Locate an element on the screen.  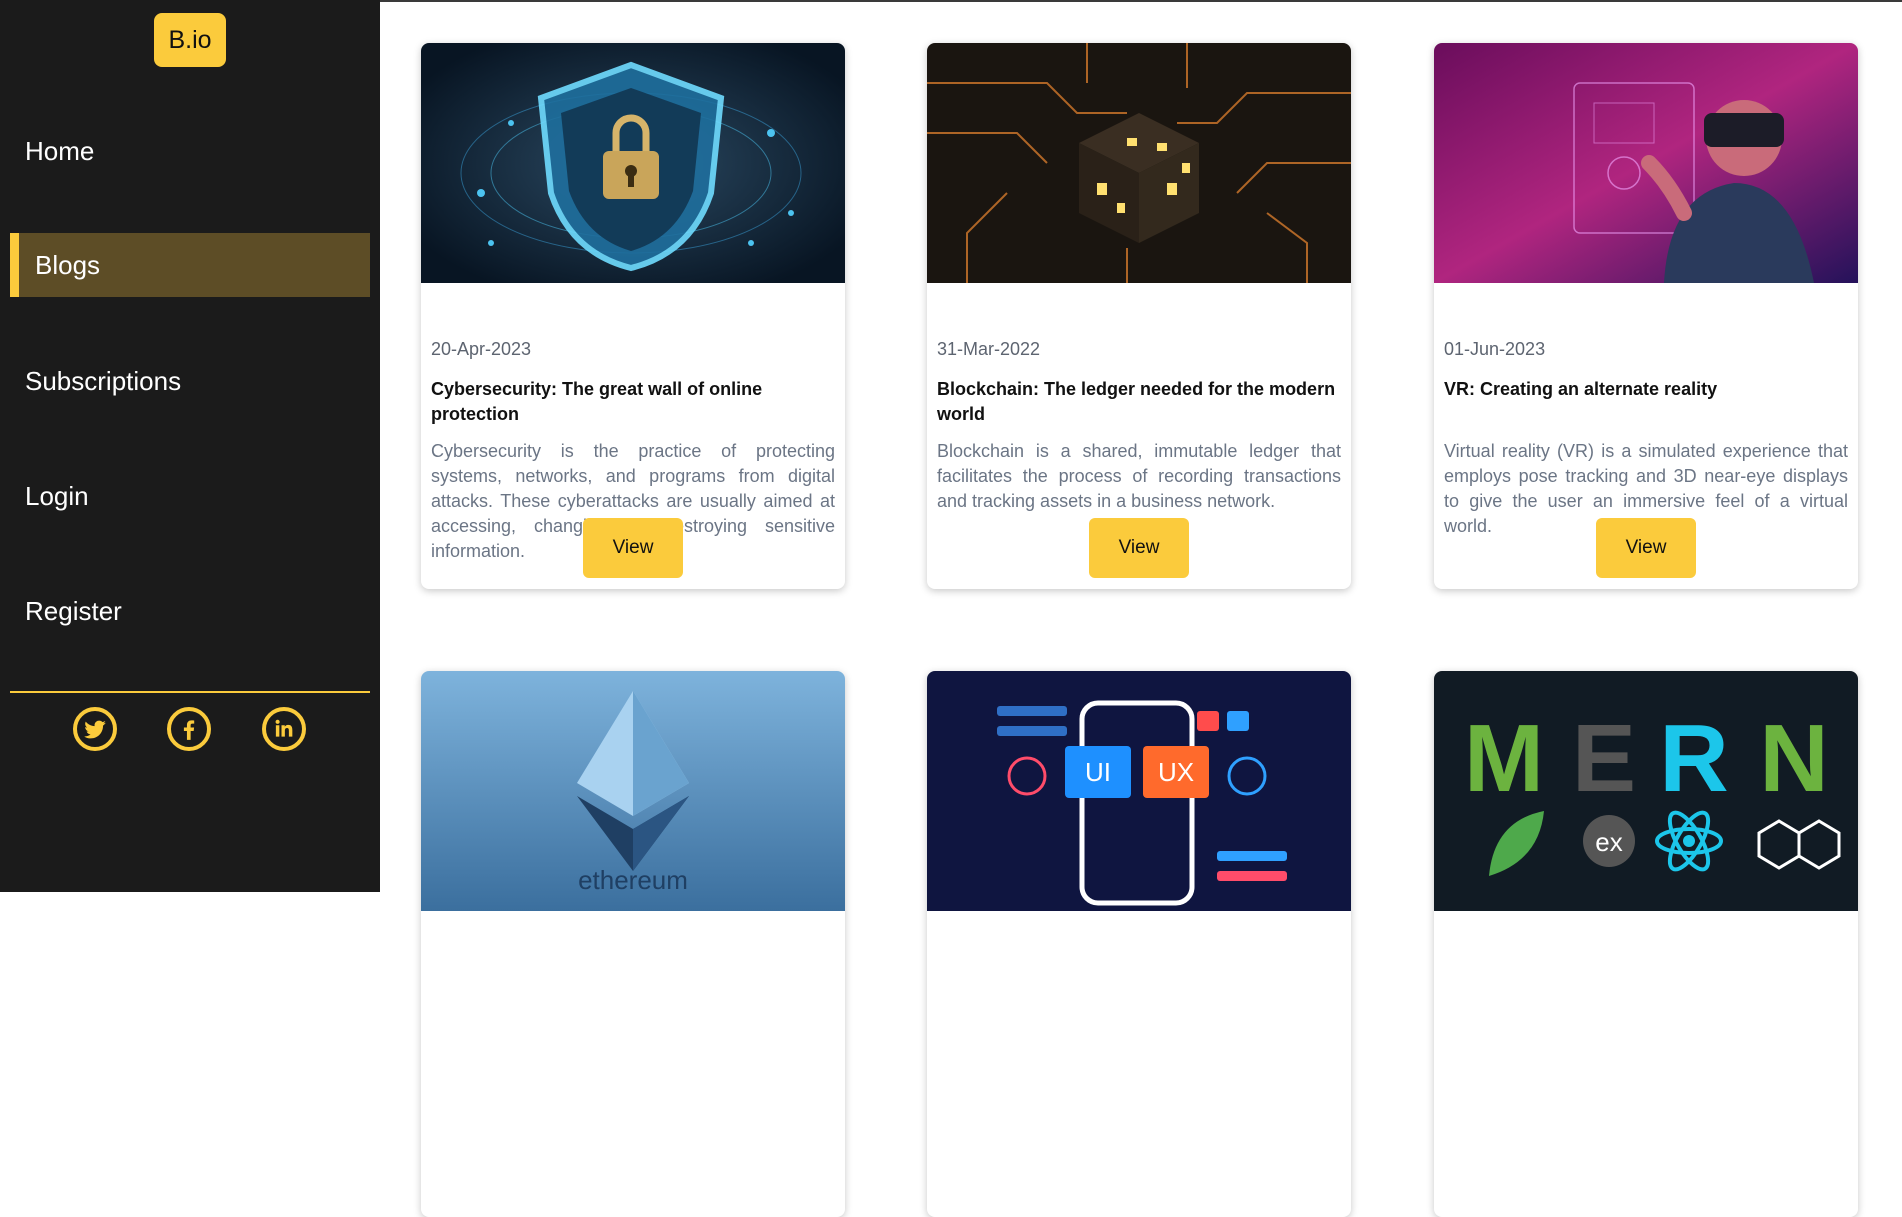
ui-label: UI is located at coordinates (1098, 772).